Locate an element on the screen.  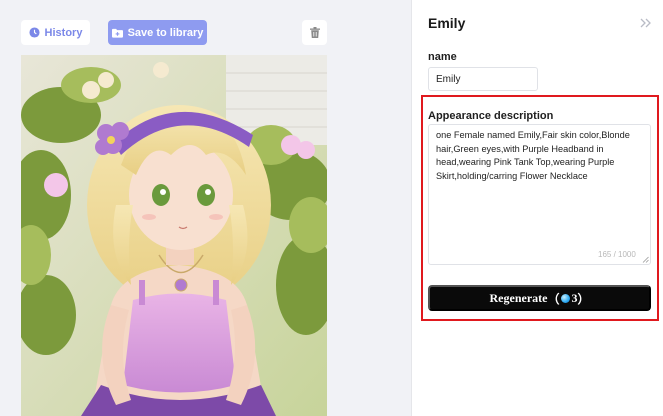
appearance-label: Appearance description is located at coordinates (491, 116).